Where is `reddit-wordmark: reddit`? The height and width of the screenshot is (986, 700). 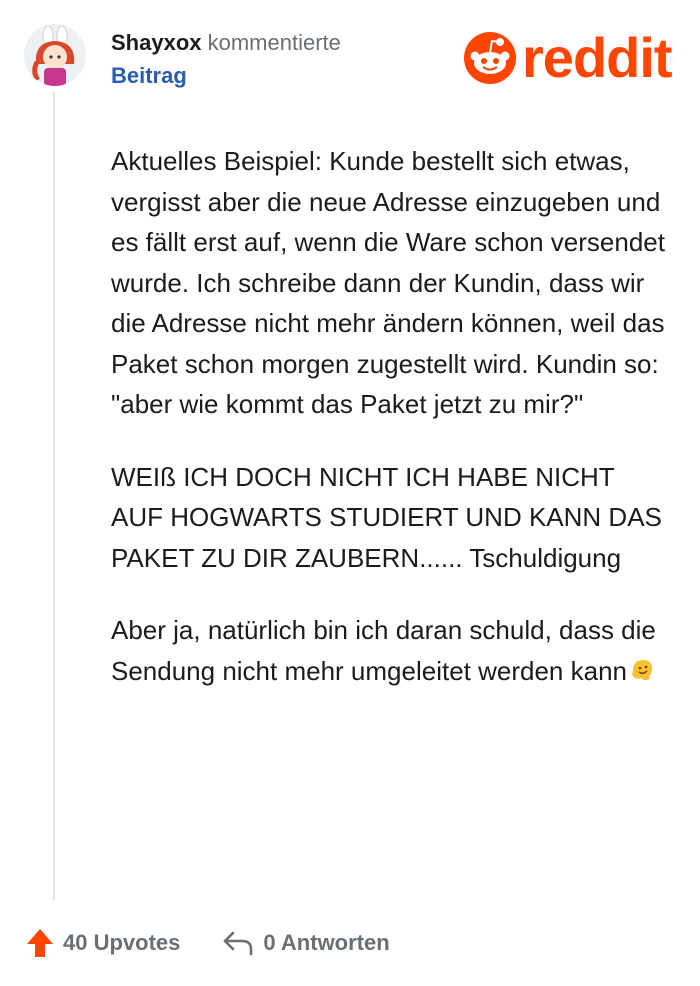
reddit-wordmark: reddit is located at coordinates (597, 57).